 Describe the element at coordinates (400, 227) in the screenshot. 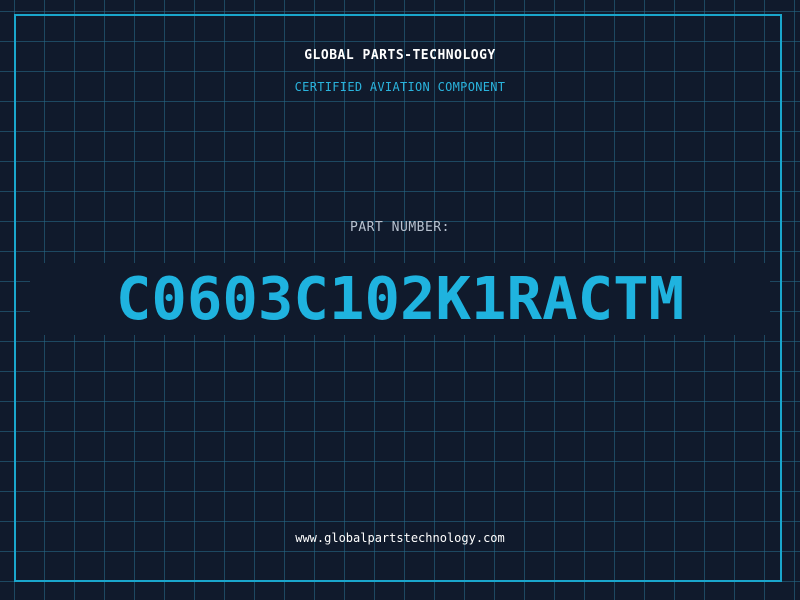

I see `part-number-label: PART NUMBER:` at that location.